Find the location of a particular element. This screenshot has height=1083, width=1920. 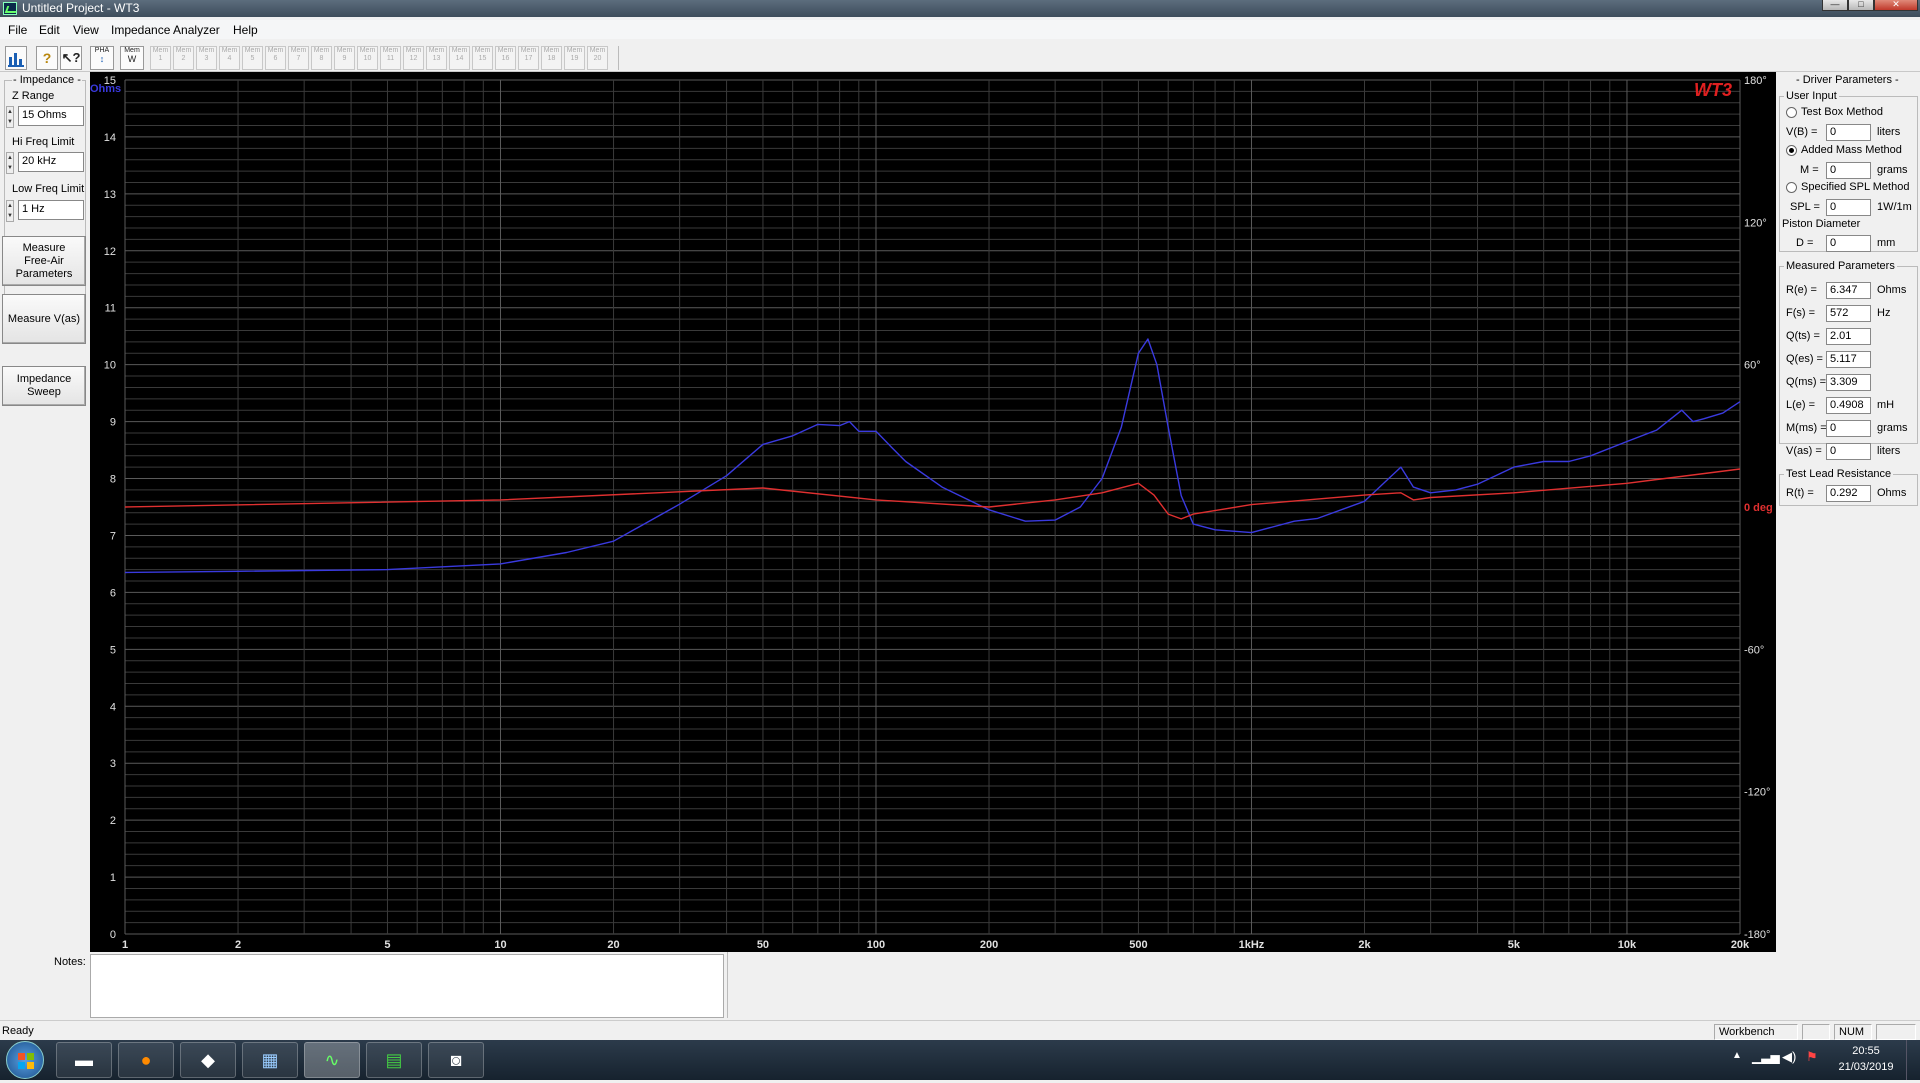

mem-slot-button: Mem 13 is located at coordinates (436, 58).